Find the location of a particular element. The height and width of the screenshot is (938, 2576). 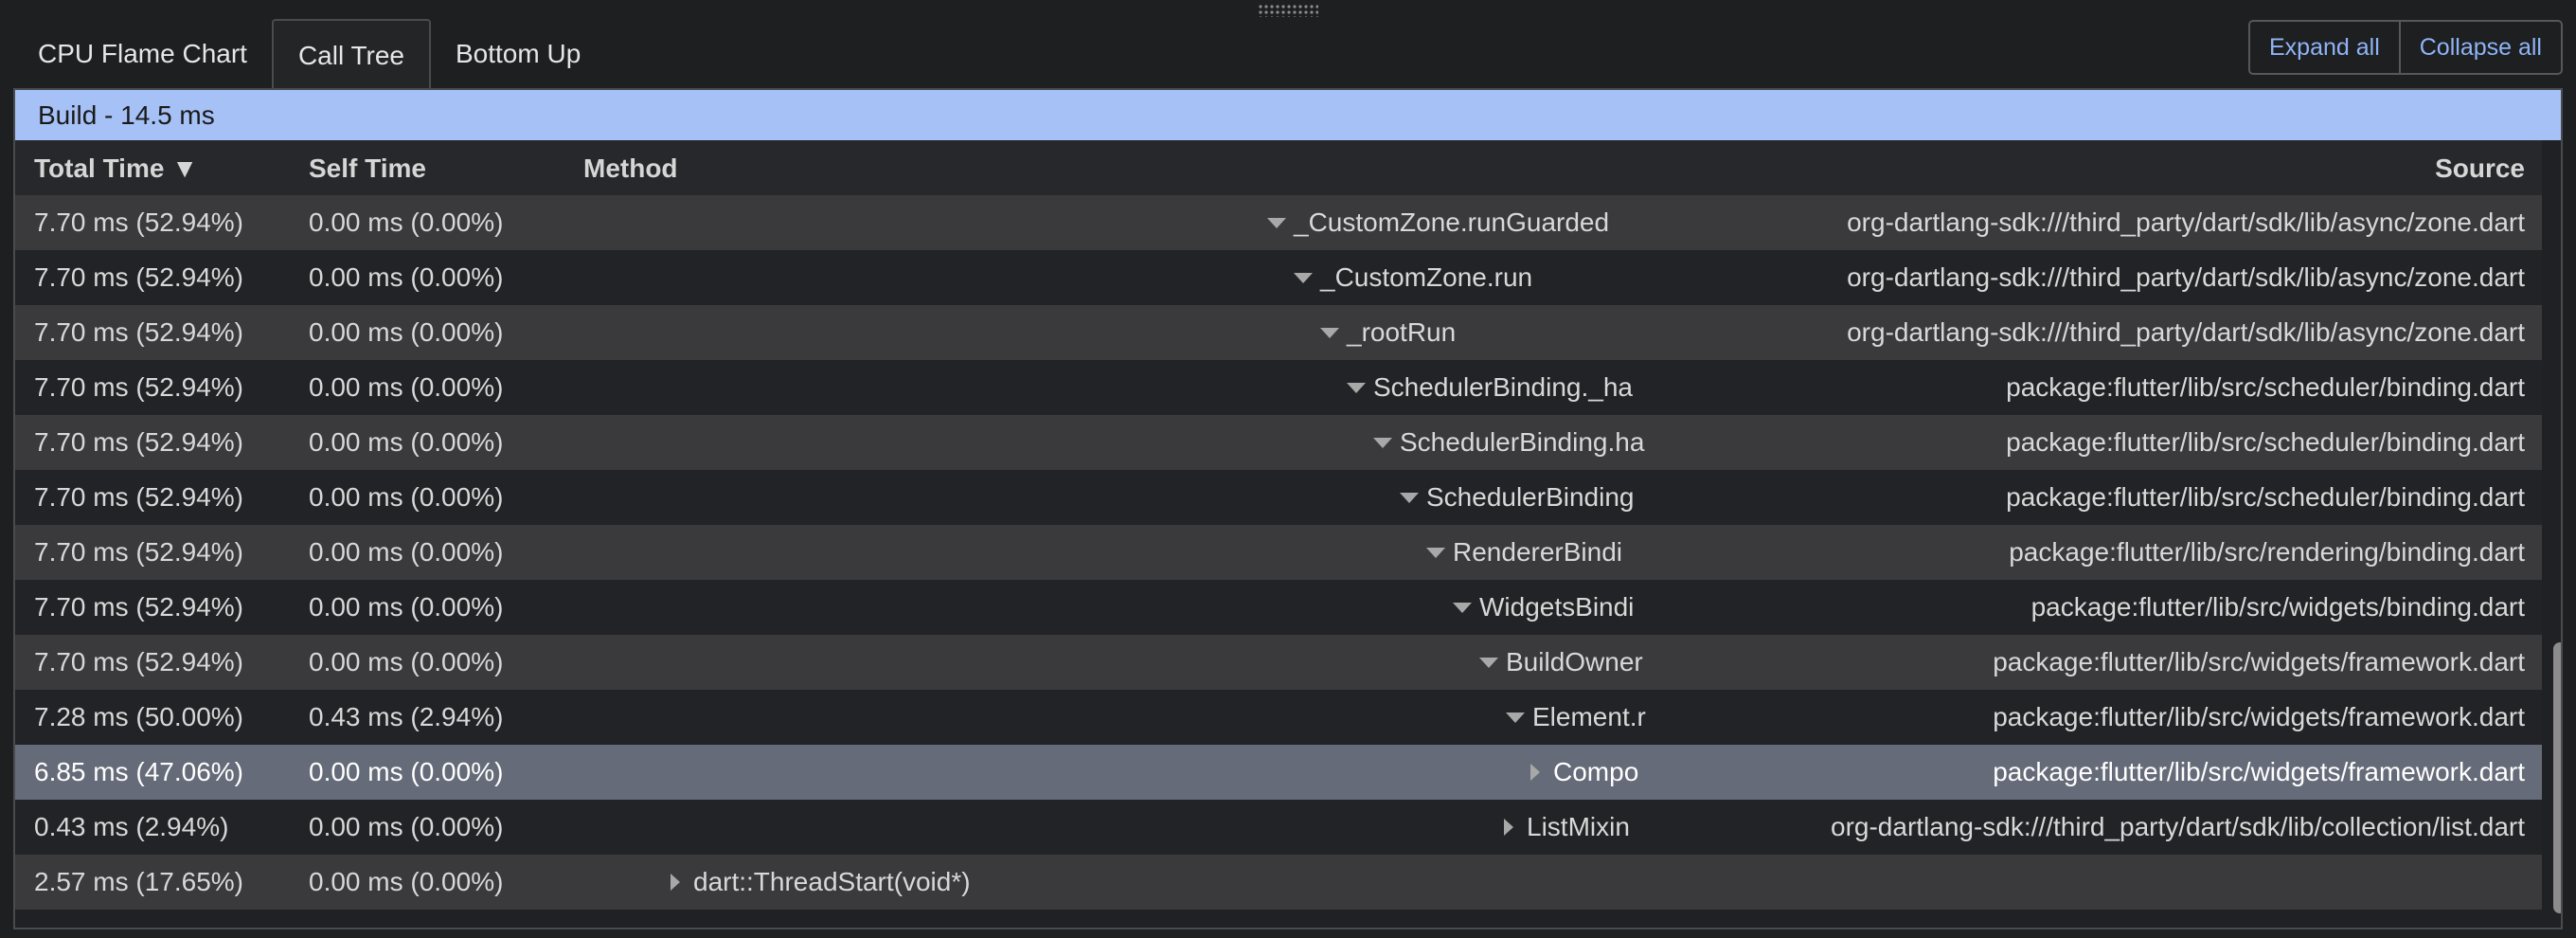

source-cell is located at coordinates (2061, 882).